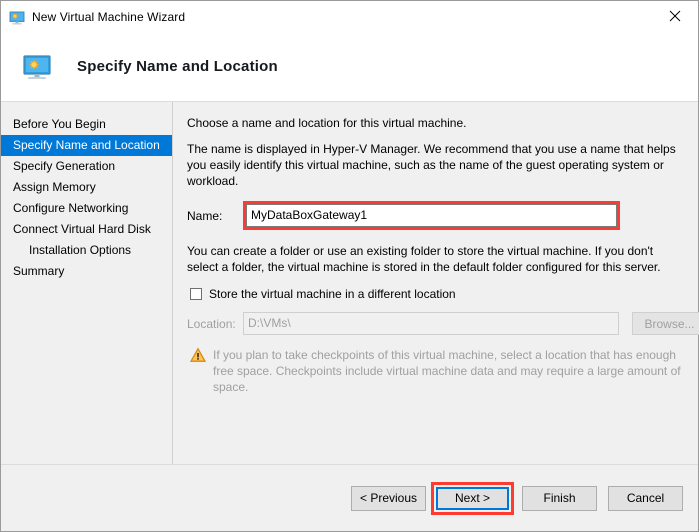  I want to click on name-input, so click(431, 215).